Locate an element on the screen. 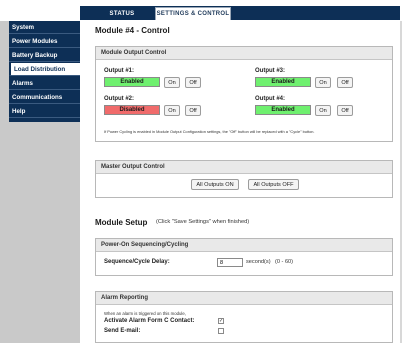  output-1-on-button: On is located at coordinates (172, 82).